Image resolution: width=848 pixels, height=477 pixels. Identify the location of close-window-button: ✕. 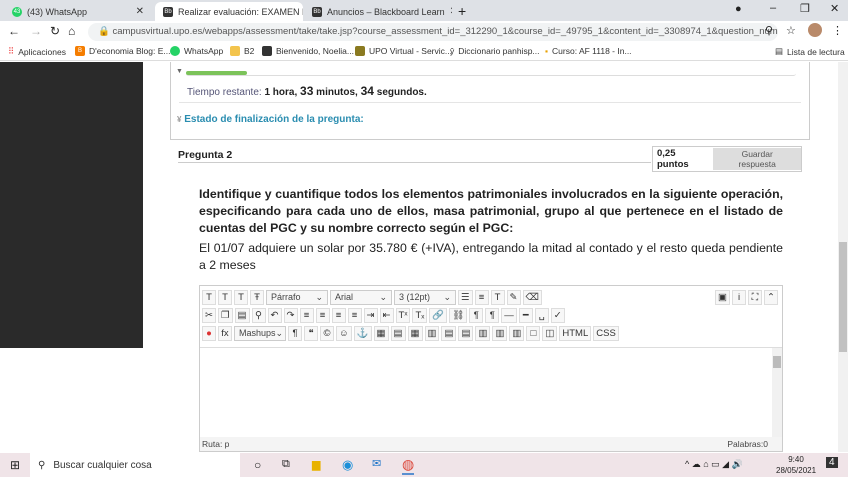
(834, 8).